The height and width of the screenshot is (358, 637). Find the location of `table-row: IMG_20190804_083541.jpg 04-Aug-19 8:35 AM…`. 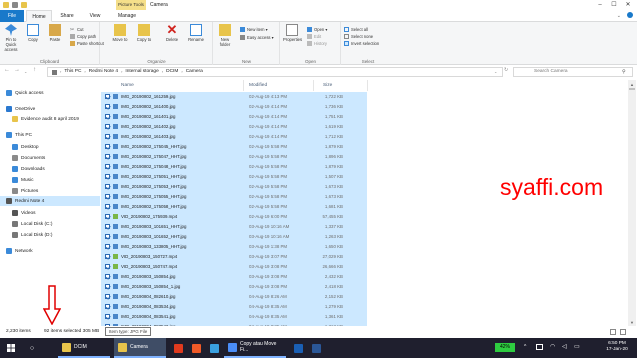

table-row: IMG_20190804_083541.jpg 04-Aug-19 8:35 AM… is located at coordinates (234, 317).